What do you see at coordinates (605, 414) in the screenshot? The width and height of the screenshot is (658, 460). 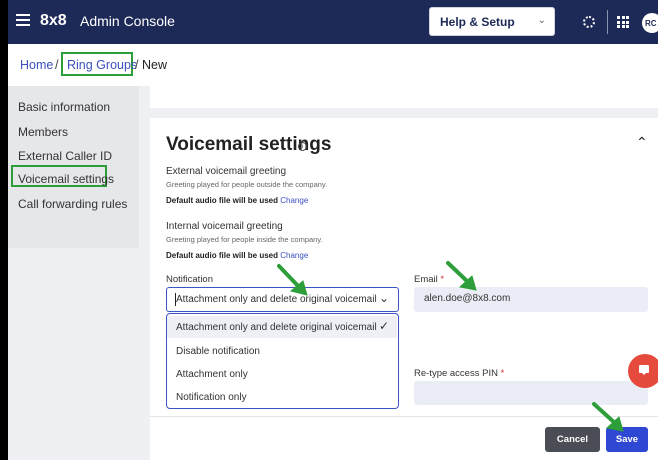 I see `arrow-to-save-icon` at bounding box center [605, 414].